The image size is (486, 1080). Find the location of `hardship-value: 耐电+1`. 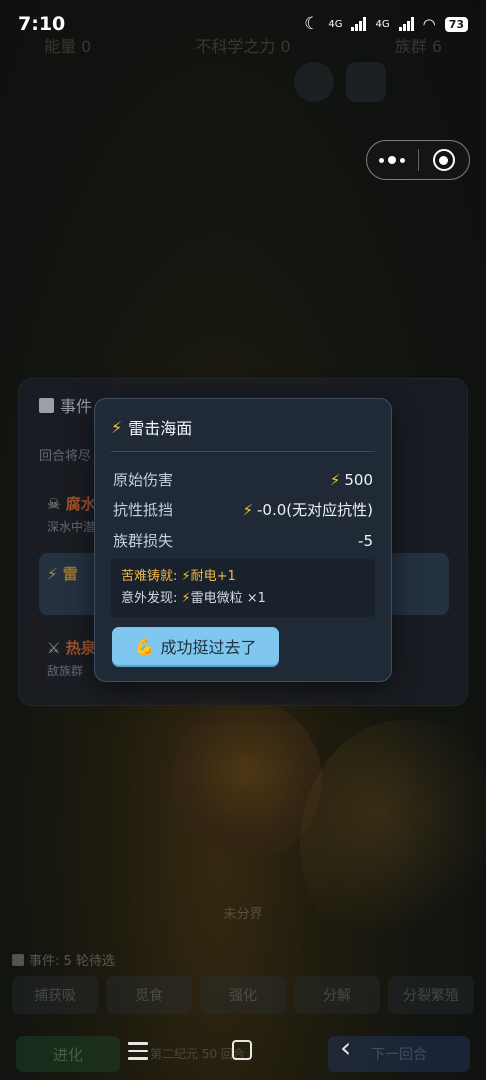

hardship-value: 耐电+1 is located at coordinates (213, 576).